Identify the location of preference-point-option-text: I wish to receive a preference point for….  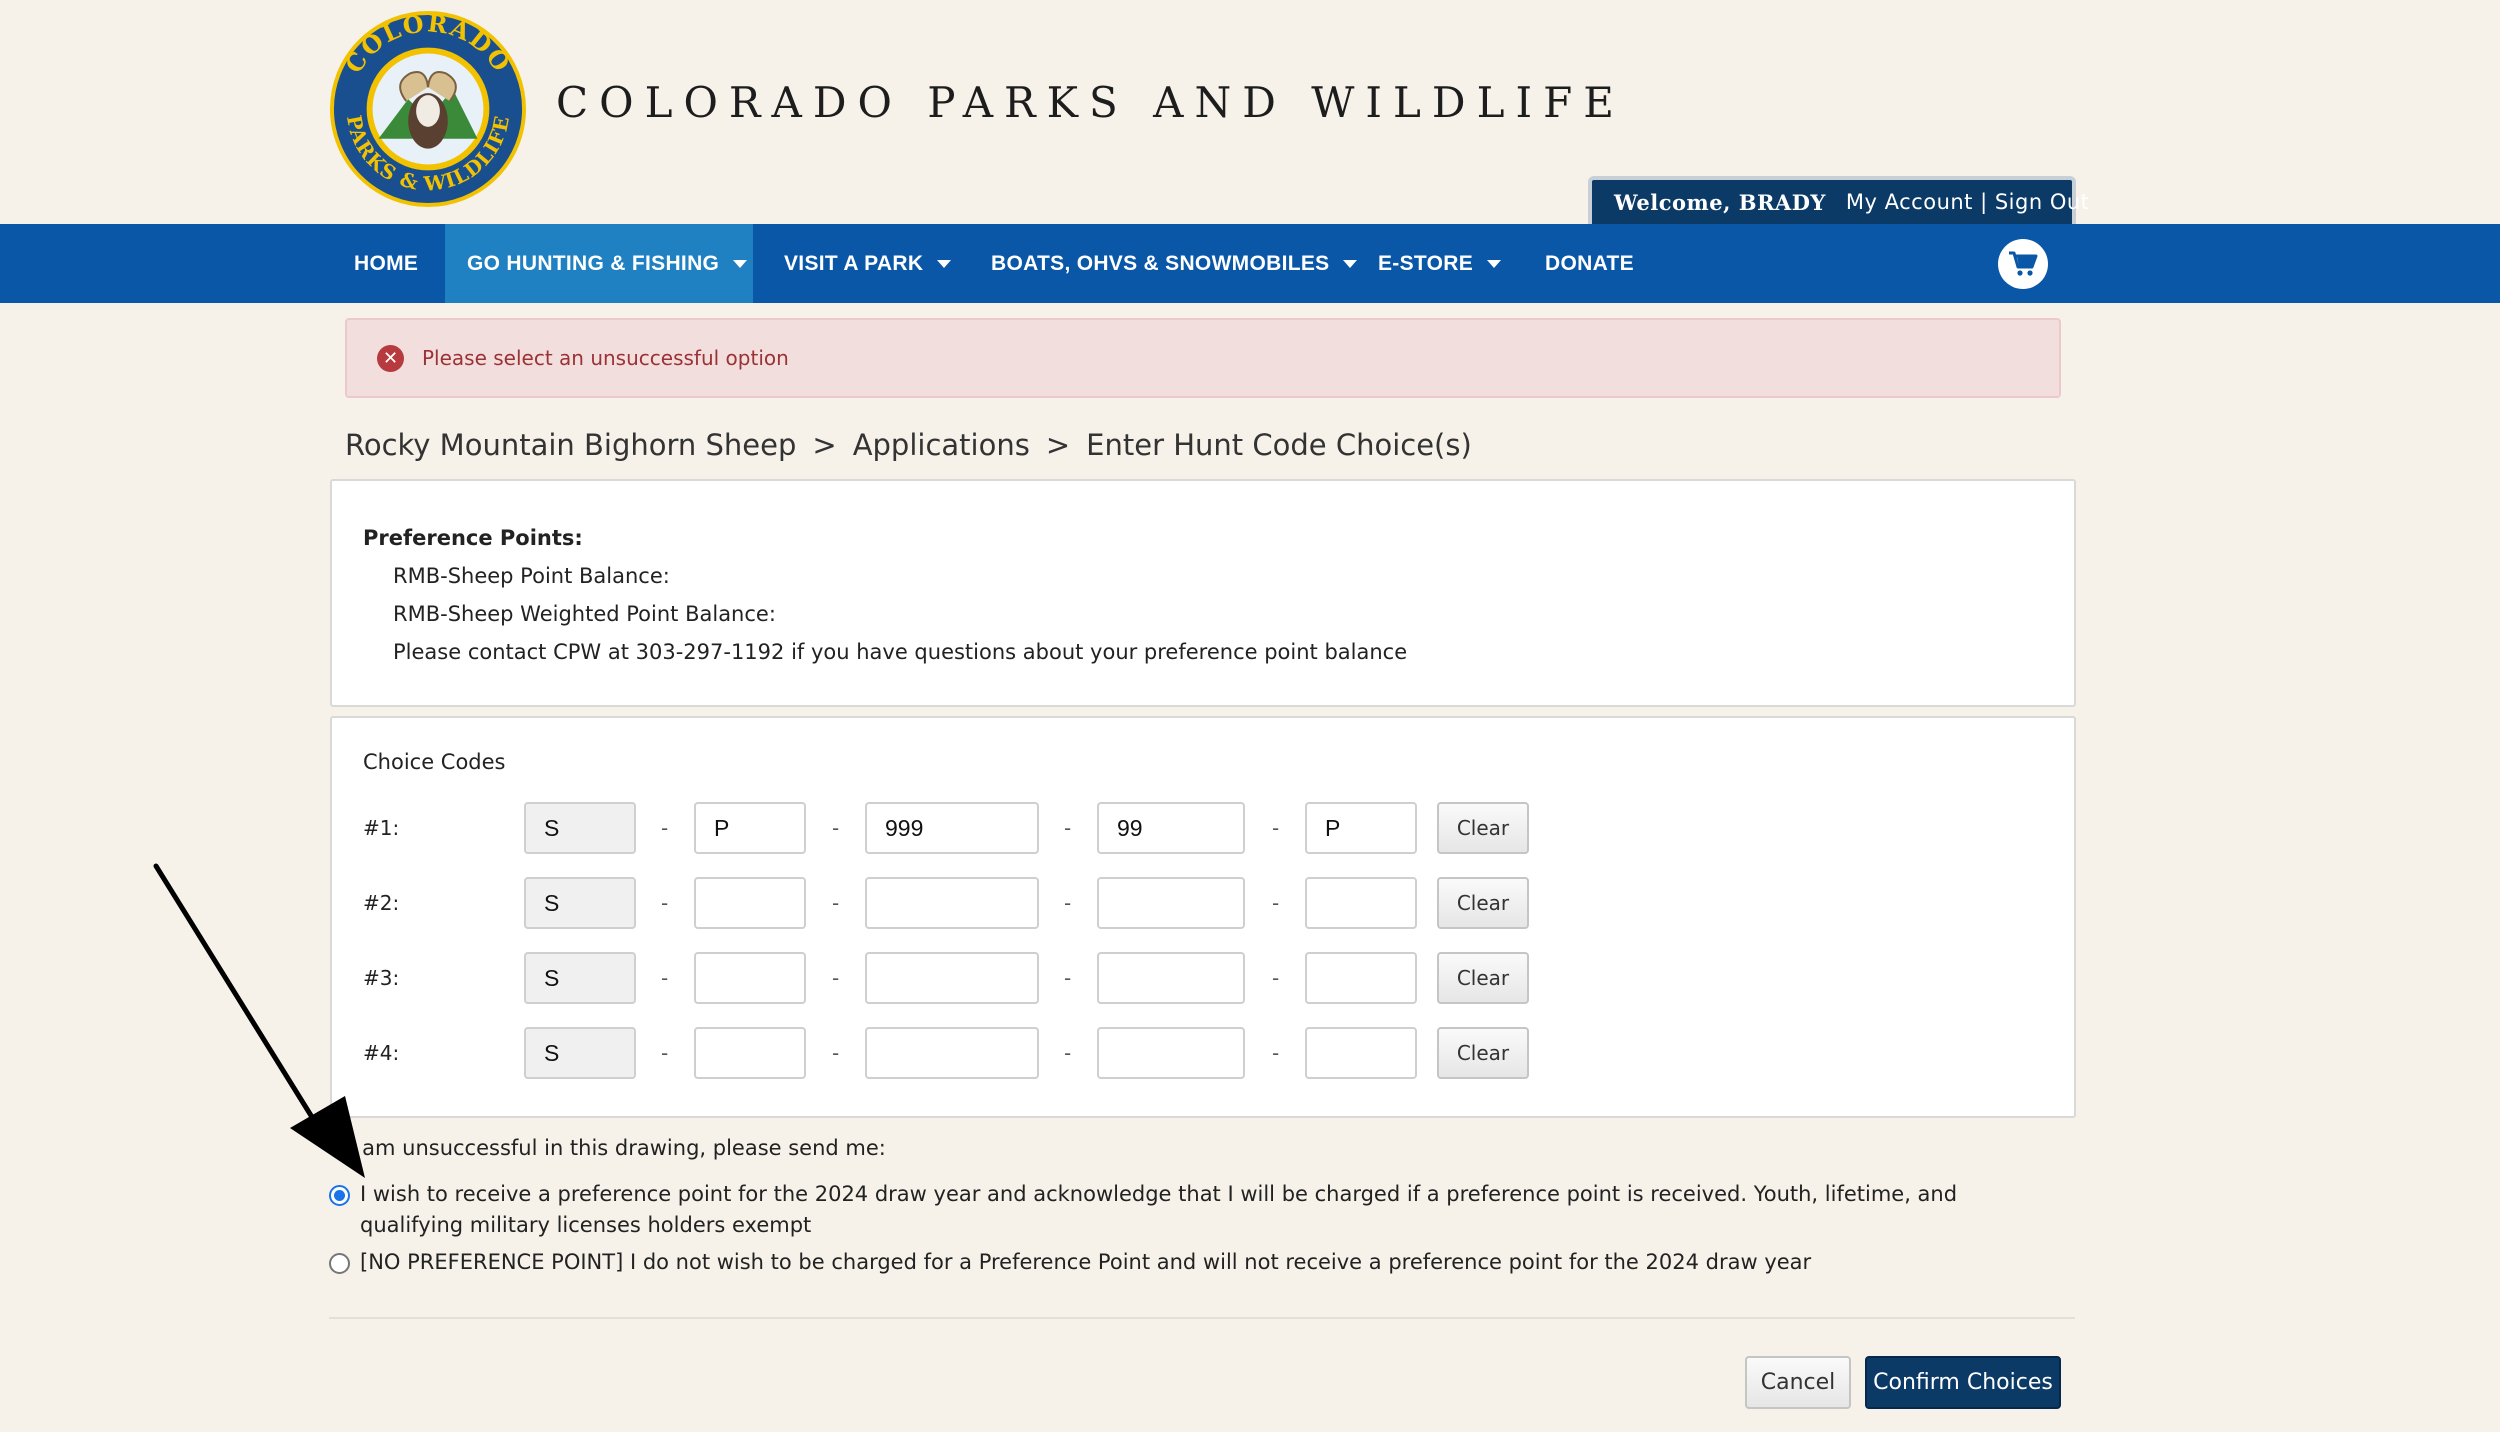
(1210, 1210).